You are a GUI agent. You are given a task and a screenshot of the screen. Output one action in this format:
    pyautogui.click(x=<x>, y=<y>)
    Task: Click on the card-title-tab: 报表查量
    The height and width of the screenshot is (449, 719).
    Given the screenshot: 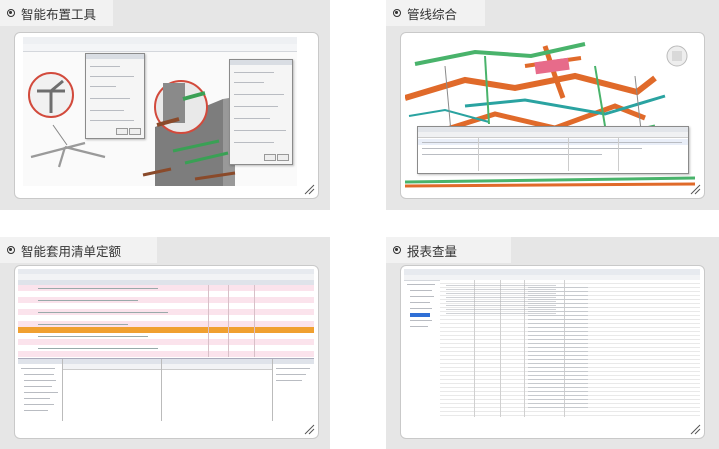 What is the action you would take?
    pyautogui.click(x=448, y=250)
    